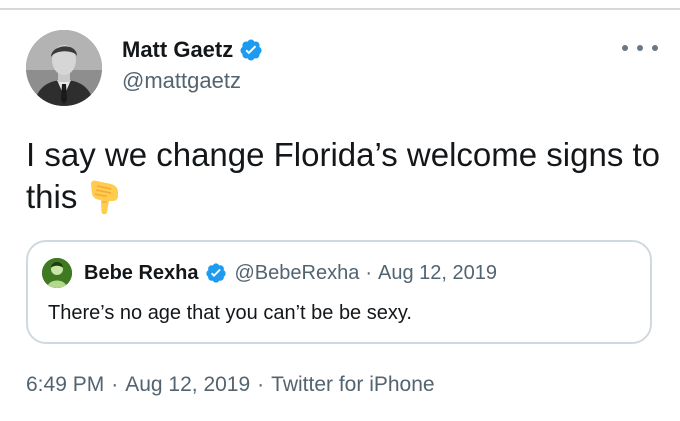  I want to click on more-options-button, so click(640, 48).